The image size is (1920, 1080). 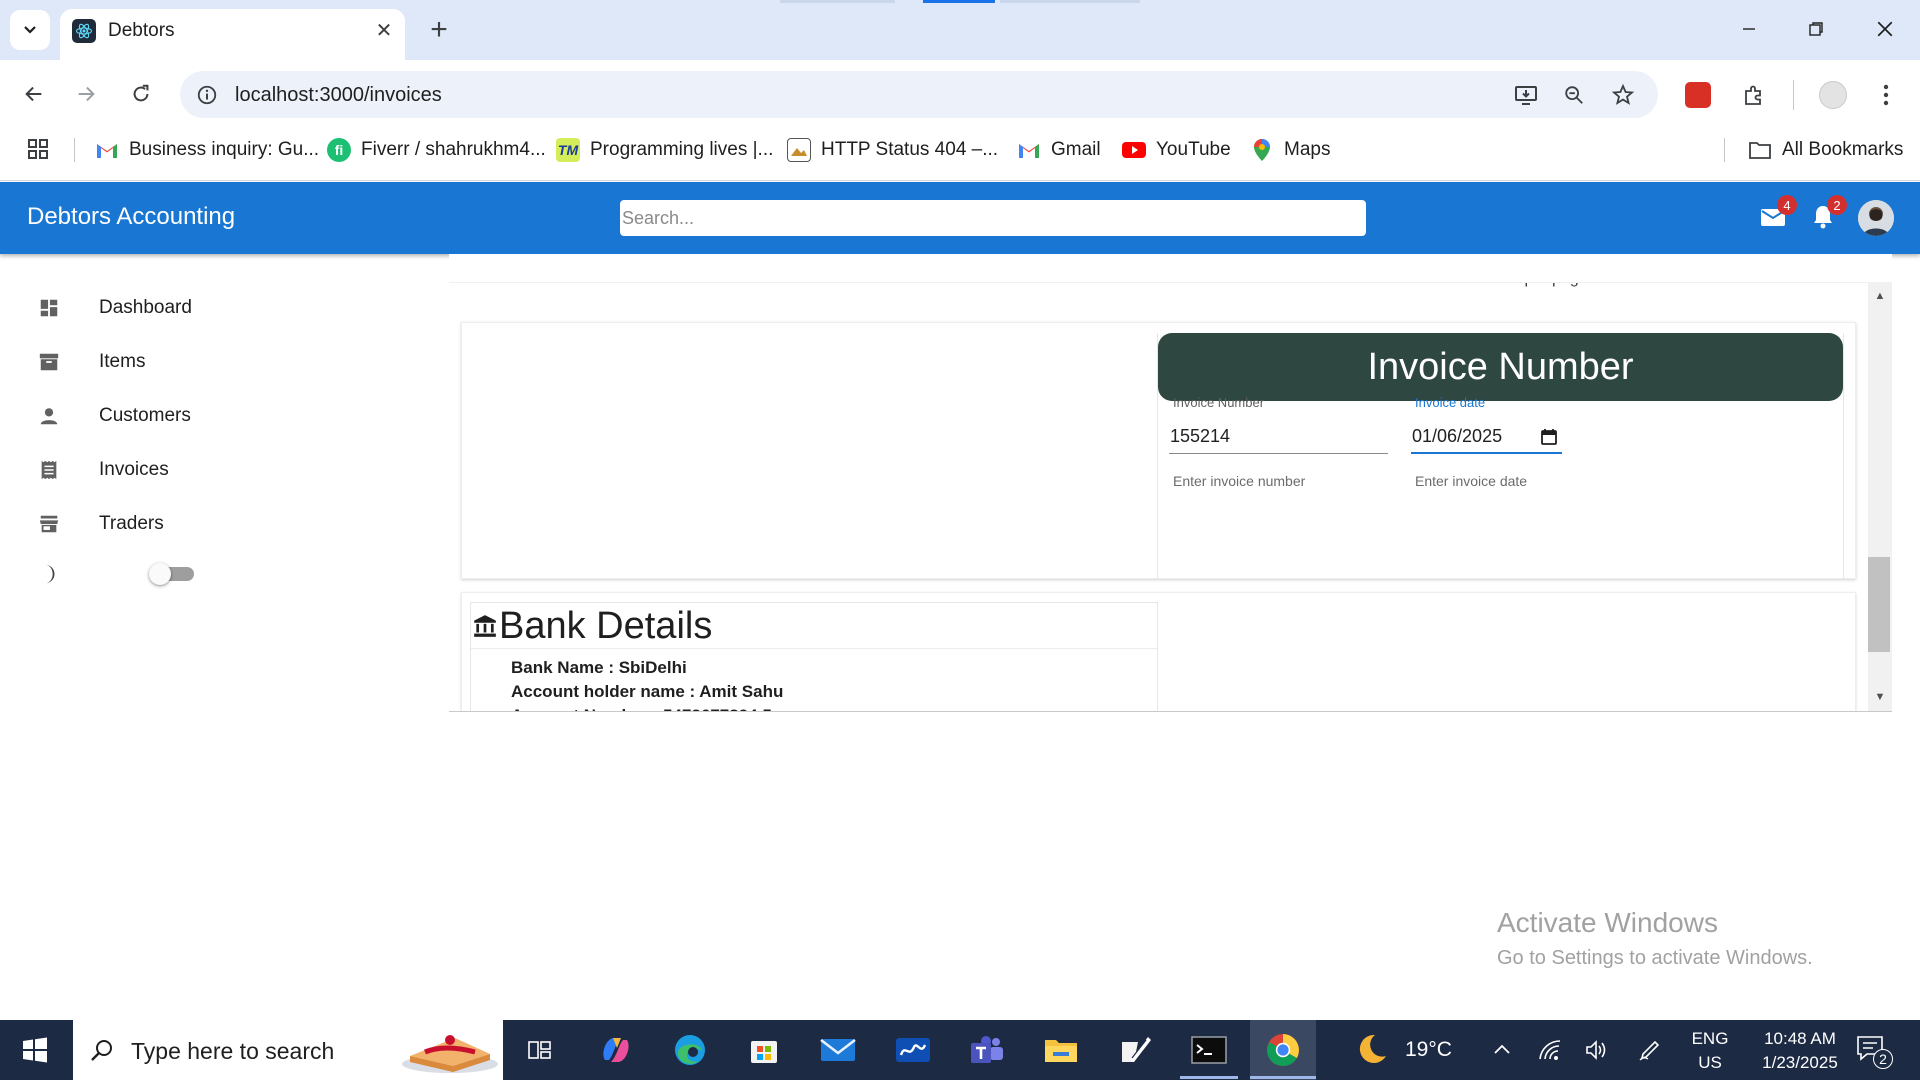 I want to click on weather-moon-icon, so click(x=1373, y=1050).